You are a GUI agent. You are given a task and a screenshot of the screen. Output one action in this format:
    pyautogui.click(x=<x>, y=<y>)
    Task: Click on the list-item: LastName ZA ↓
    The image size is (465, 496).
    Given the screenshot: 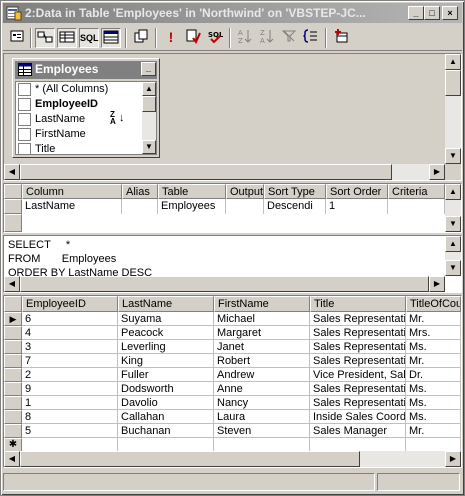 What is the action you would take?
    pyautogui.click(x=79, y=119)
    